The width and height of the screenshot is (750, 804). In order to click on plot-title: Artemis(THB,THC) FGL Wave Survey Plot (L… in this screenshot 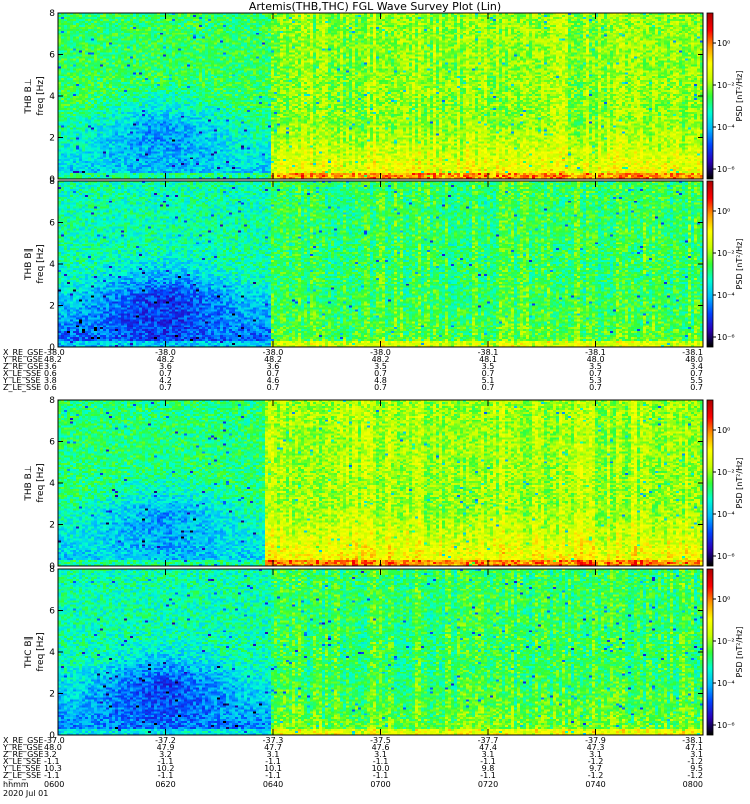, I will do `click(375, 6)`.